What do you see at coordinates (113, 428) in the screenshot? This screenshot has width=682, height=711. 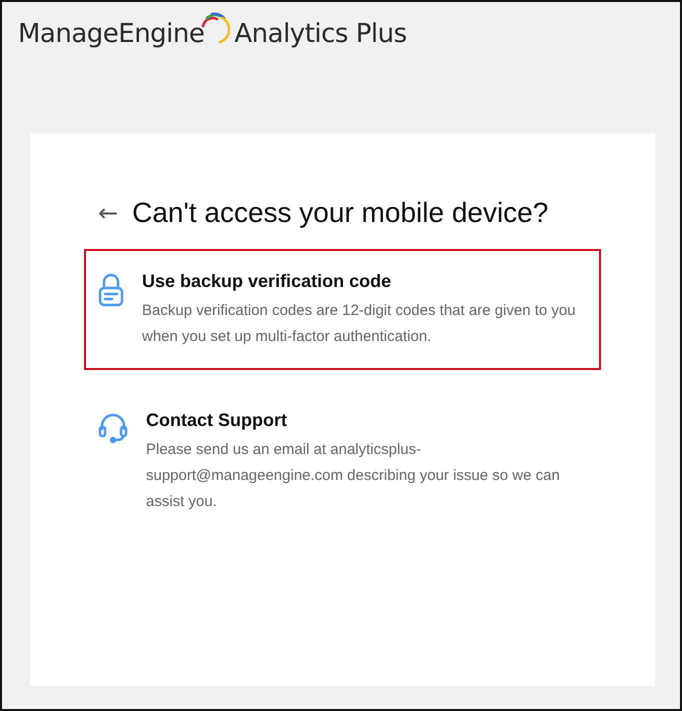 I see `headset-icon` at bounding box center [113, 428].